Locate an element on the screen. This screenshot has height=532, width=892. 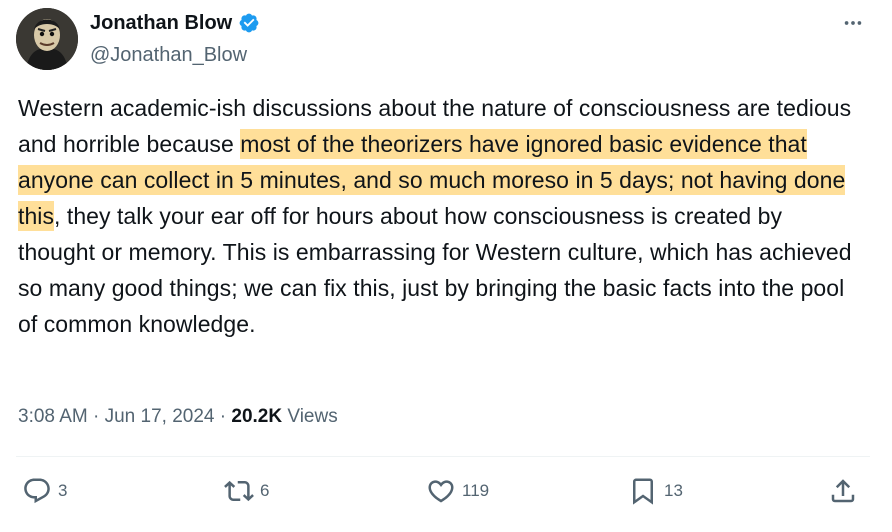
share-icon is located at coordinates (843, 491).